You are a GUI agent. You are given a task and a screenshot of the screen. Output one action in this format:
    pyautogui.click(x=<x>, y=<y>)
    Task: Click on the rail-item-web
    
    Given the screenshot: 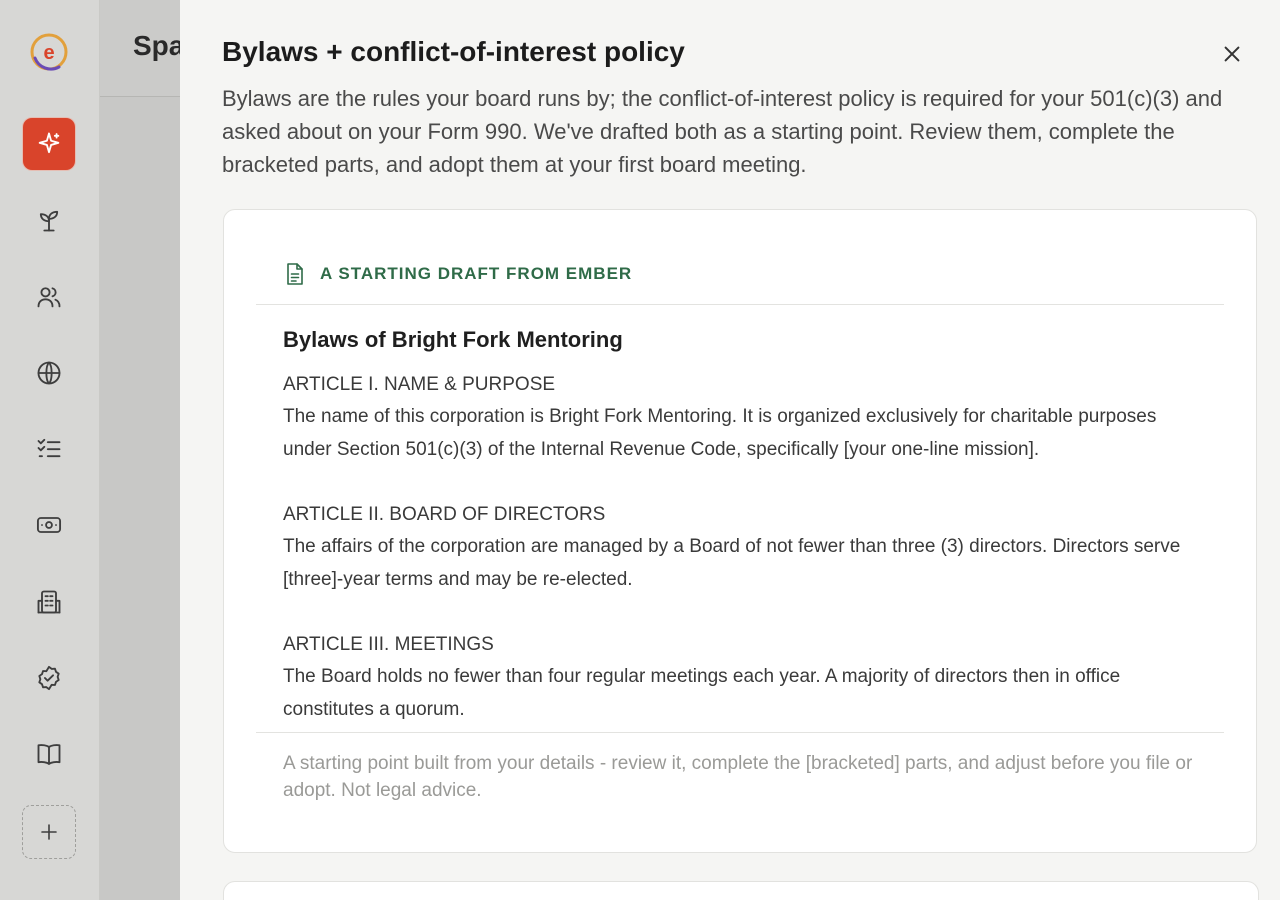 What is the action you would take?
    pyautogui.click(x=49, y=373)
    